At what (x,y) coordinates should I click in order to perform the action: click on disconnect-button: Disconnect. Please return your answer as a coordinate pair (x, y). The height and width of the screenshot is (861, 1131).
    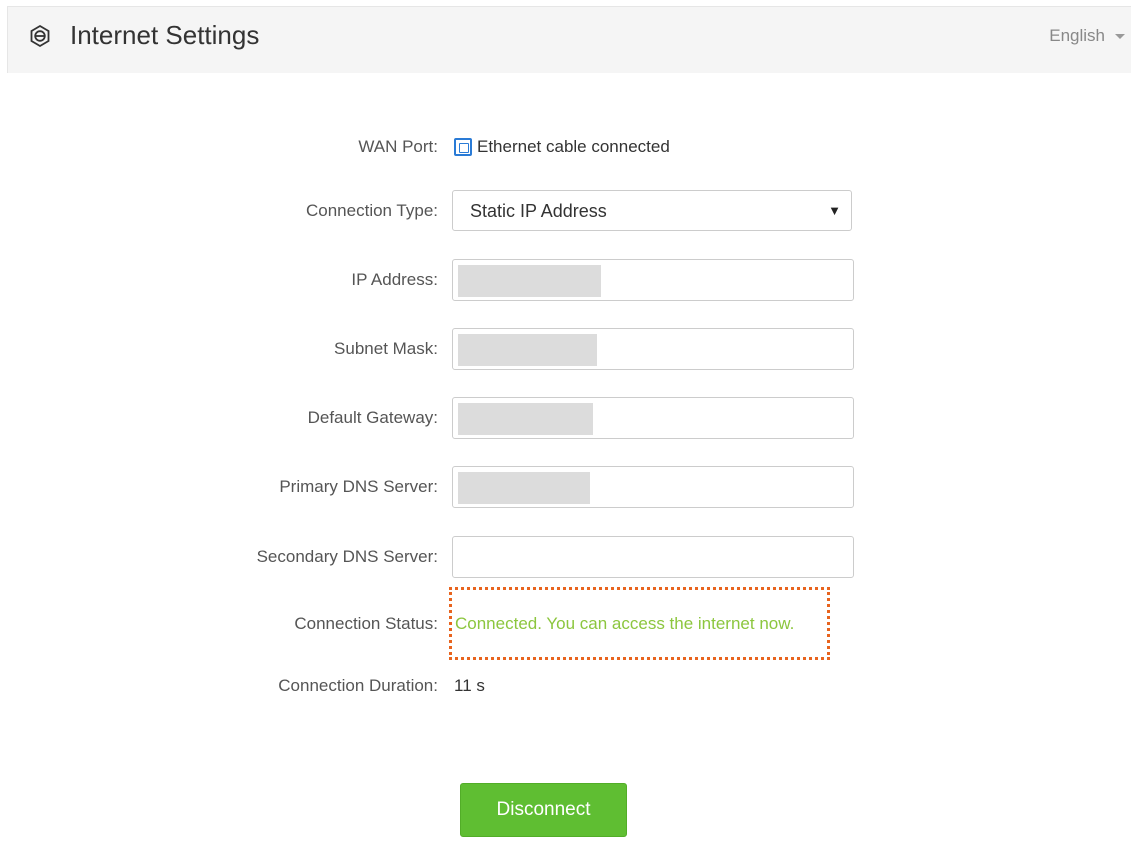
    Looking at the image, I should click on (543, 810).